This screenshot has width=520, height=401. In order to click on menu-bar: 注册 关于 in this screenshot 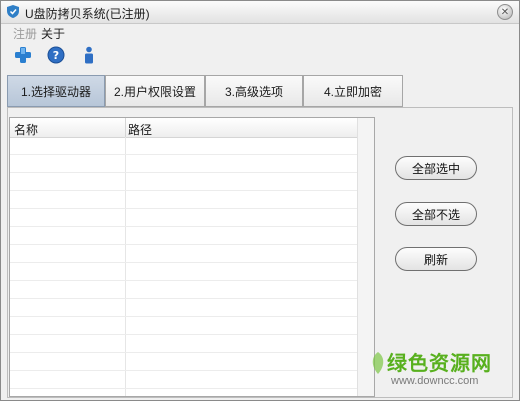, I will do `click(260, 32)`.